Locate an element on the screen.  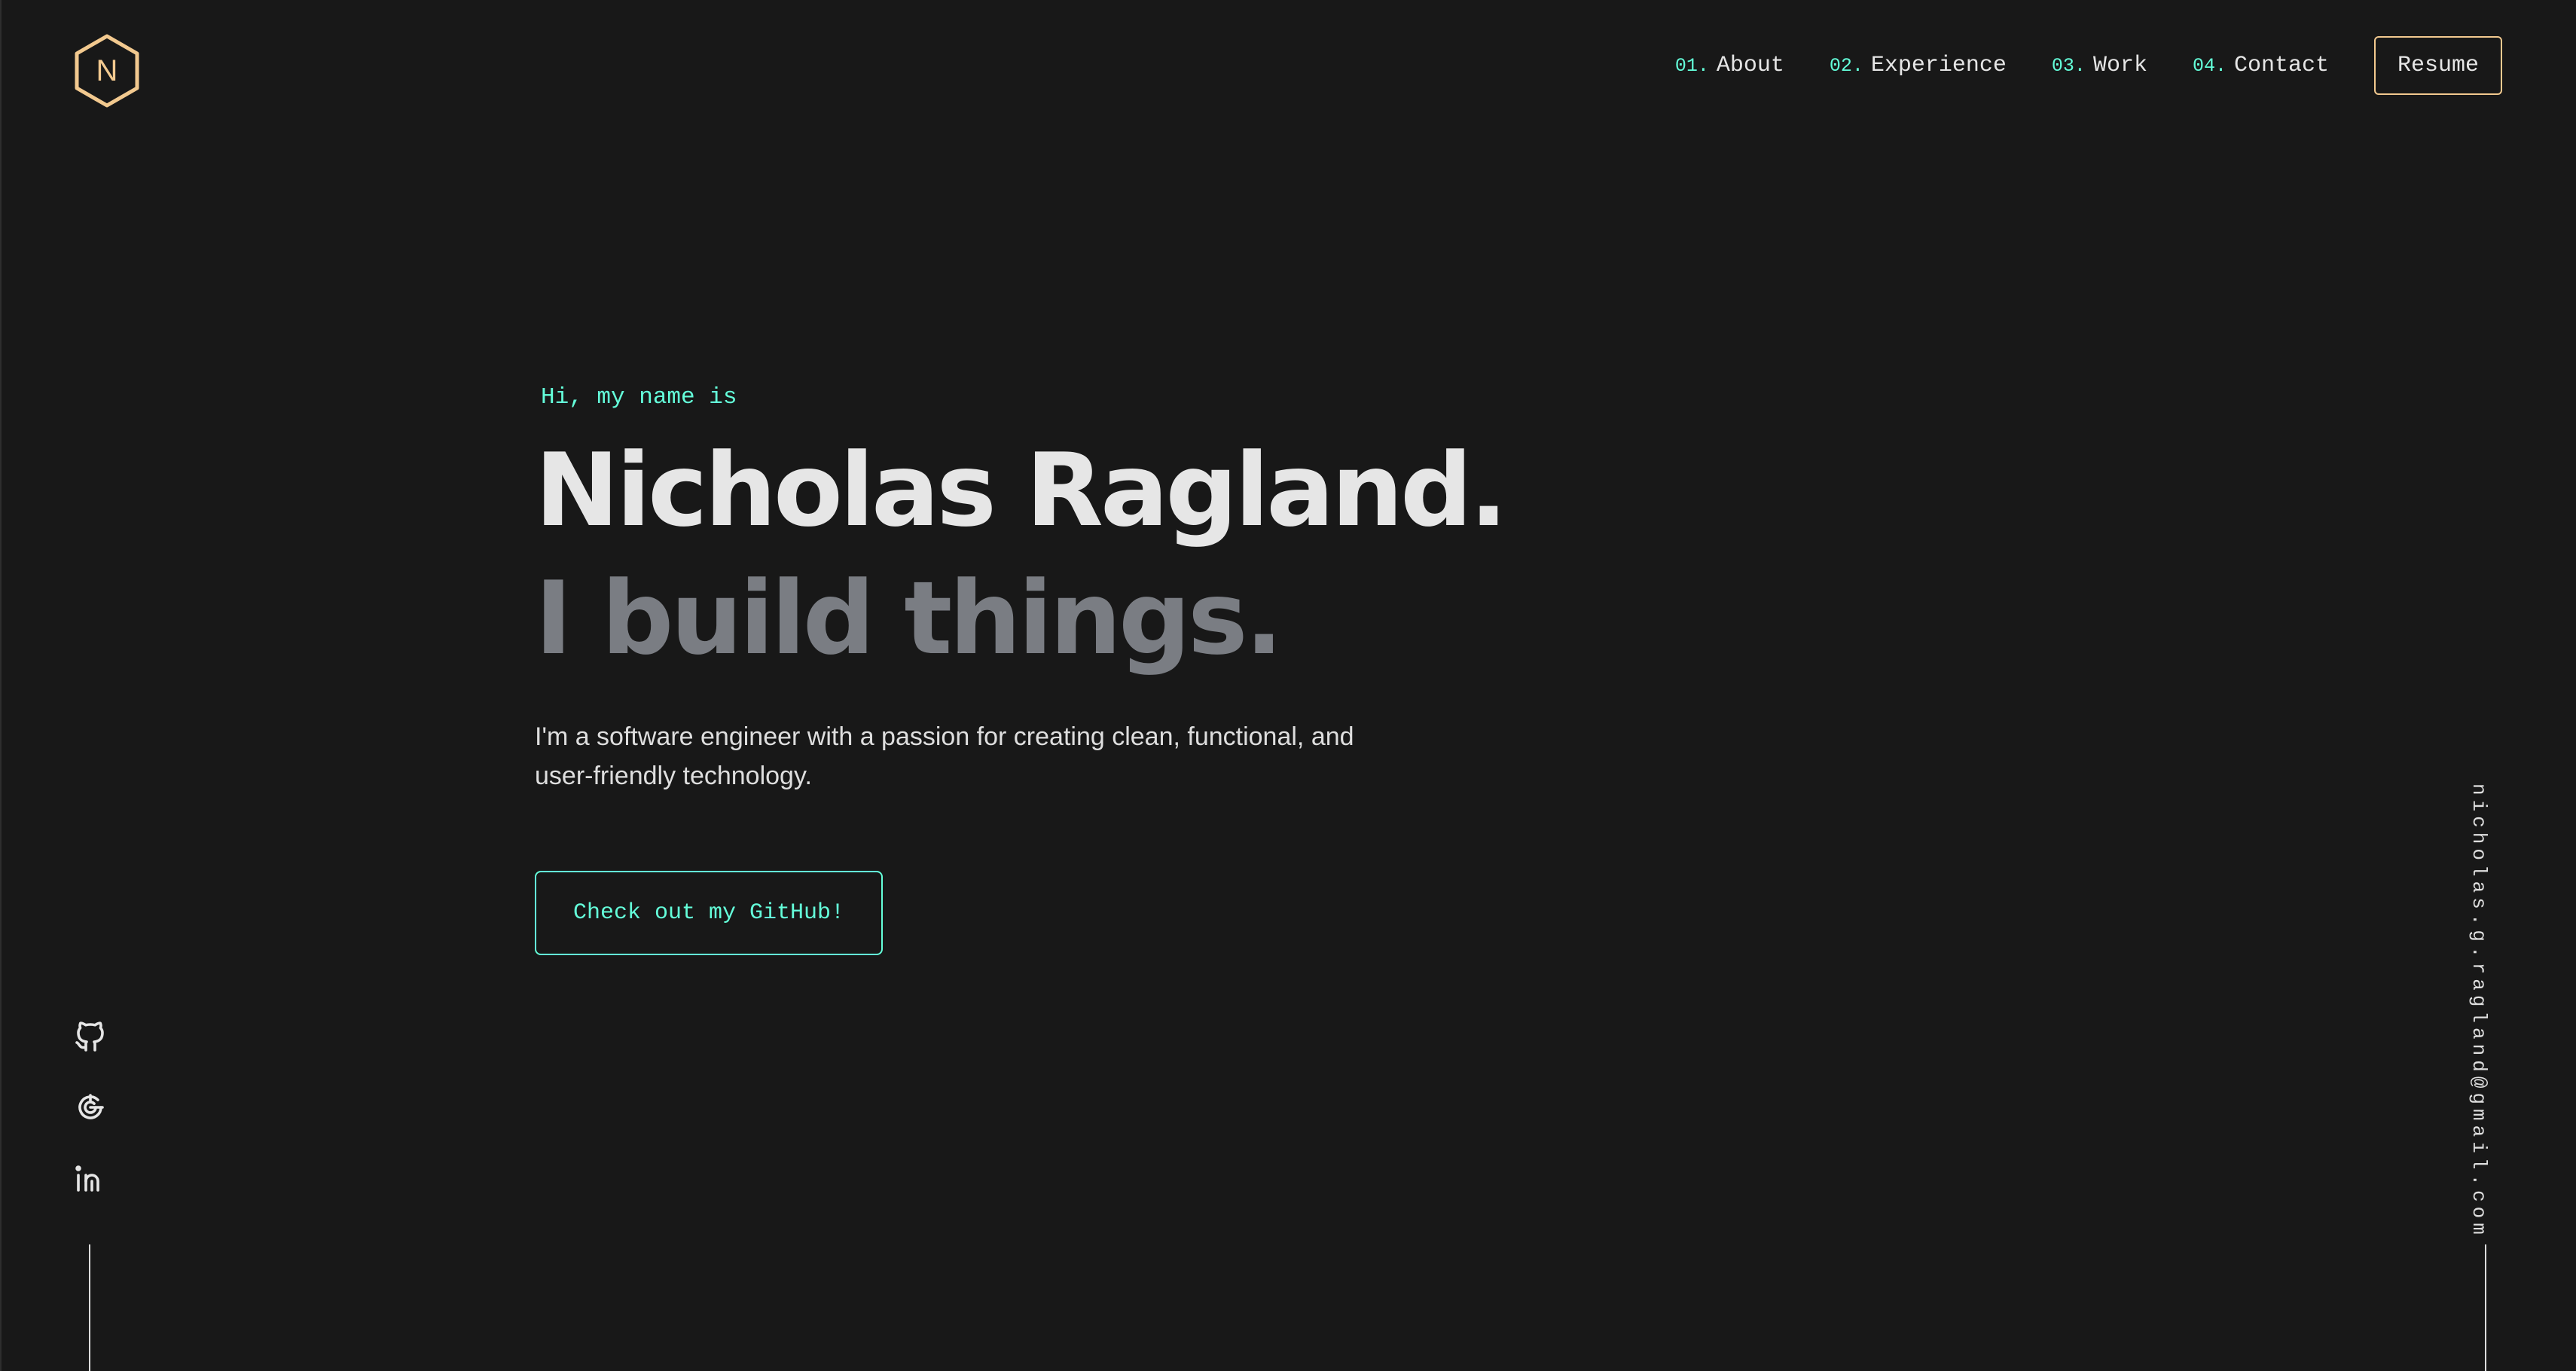
github-icon is located at coordinates (90, 1036).